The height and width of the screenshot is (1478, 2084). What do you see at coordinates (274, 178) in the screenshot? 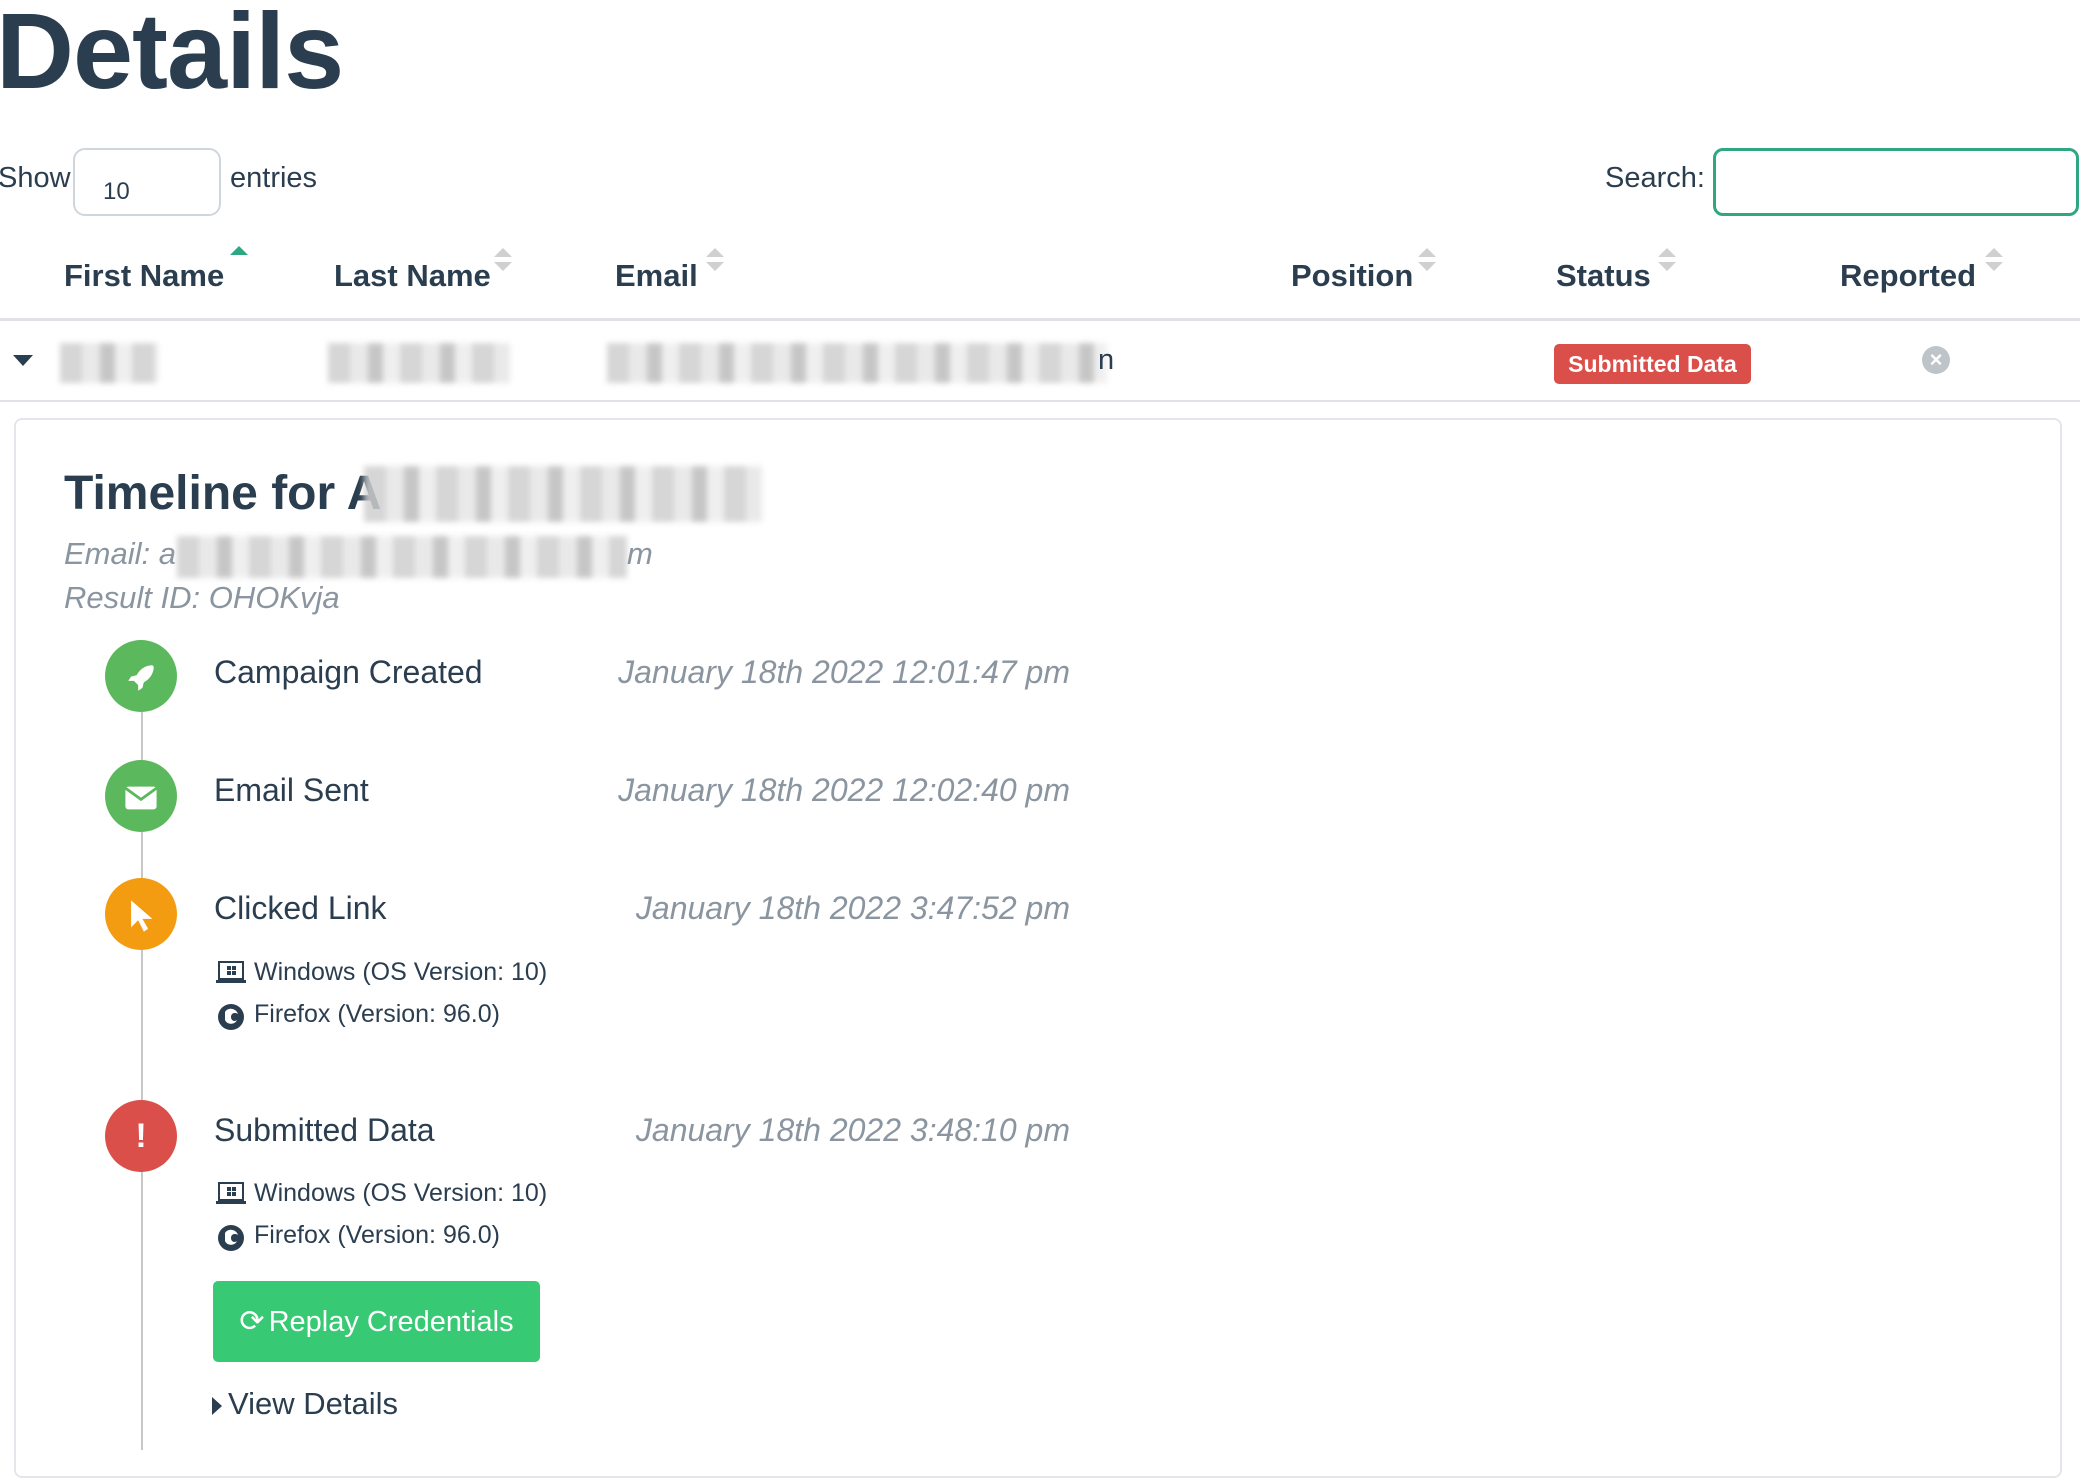
I see `entries-label: entries` at bounding box center [274, 178].